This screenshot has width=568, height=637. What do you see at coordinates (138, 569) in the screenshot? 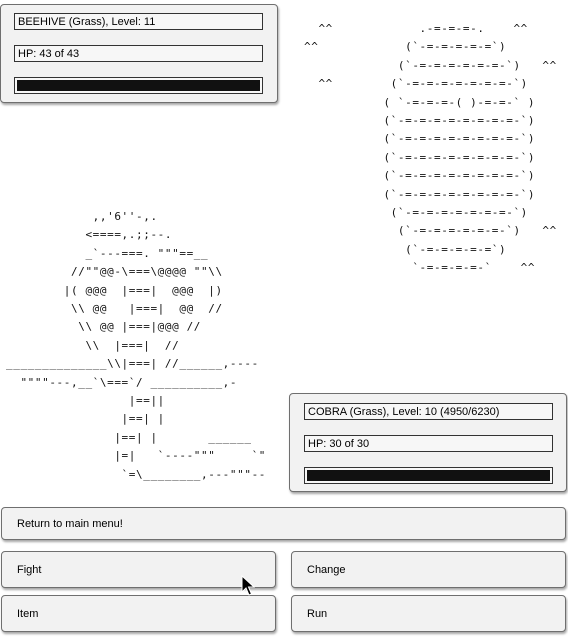
I see `fight-button: Fight` at bounding box center [138, 569].